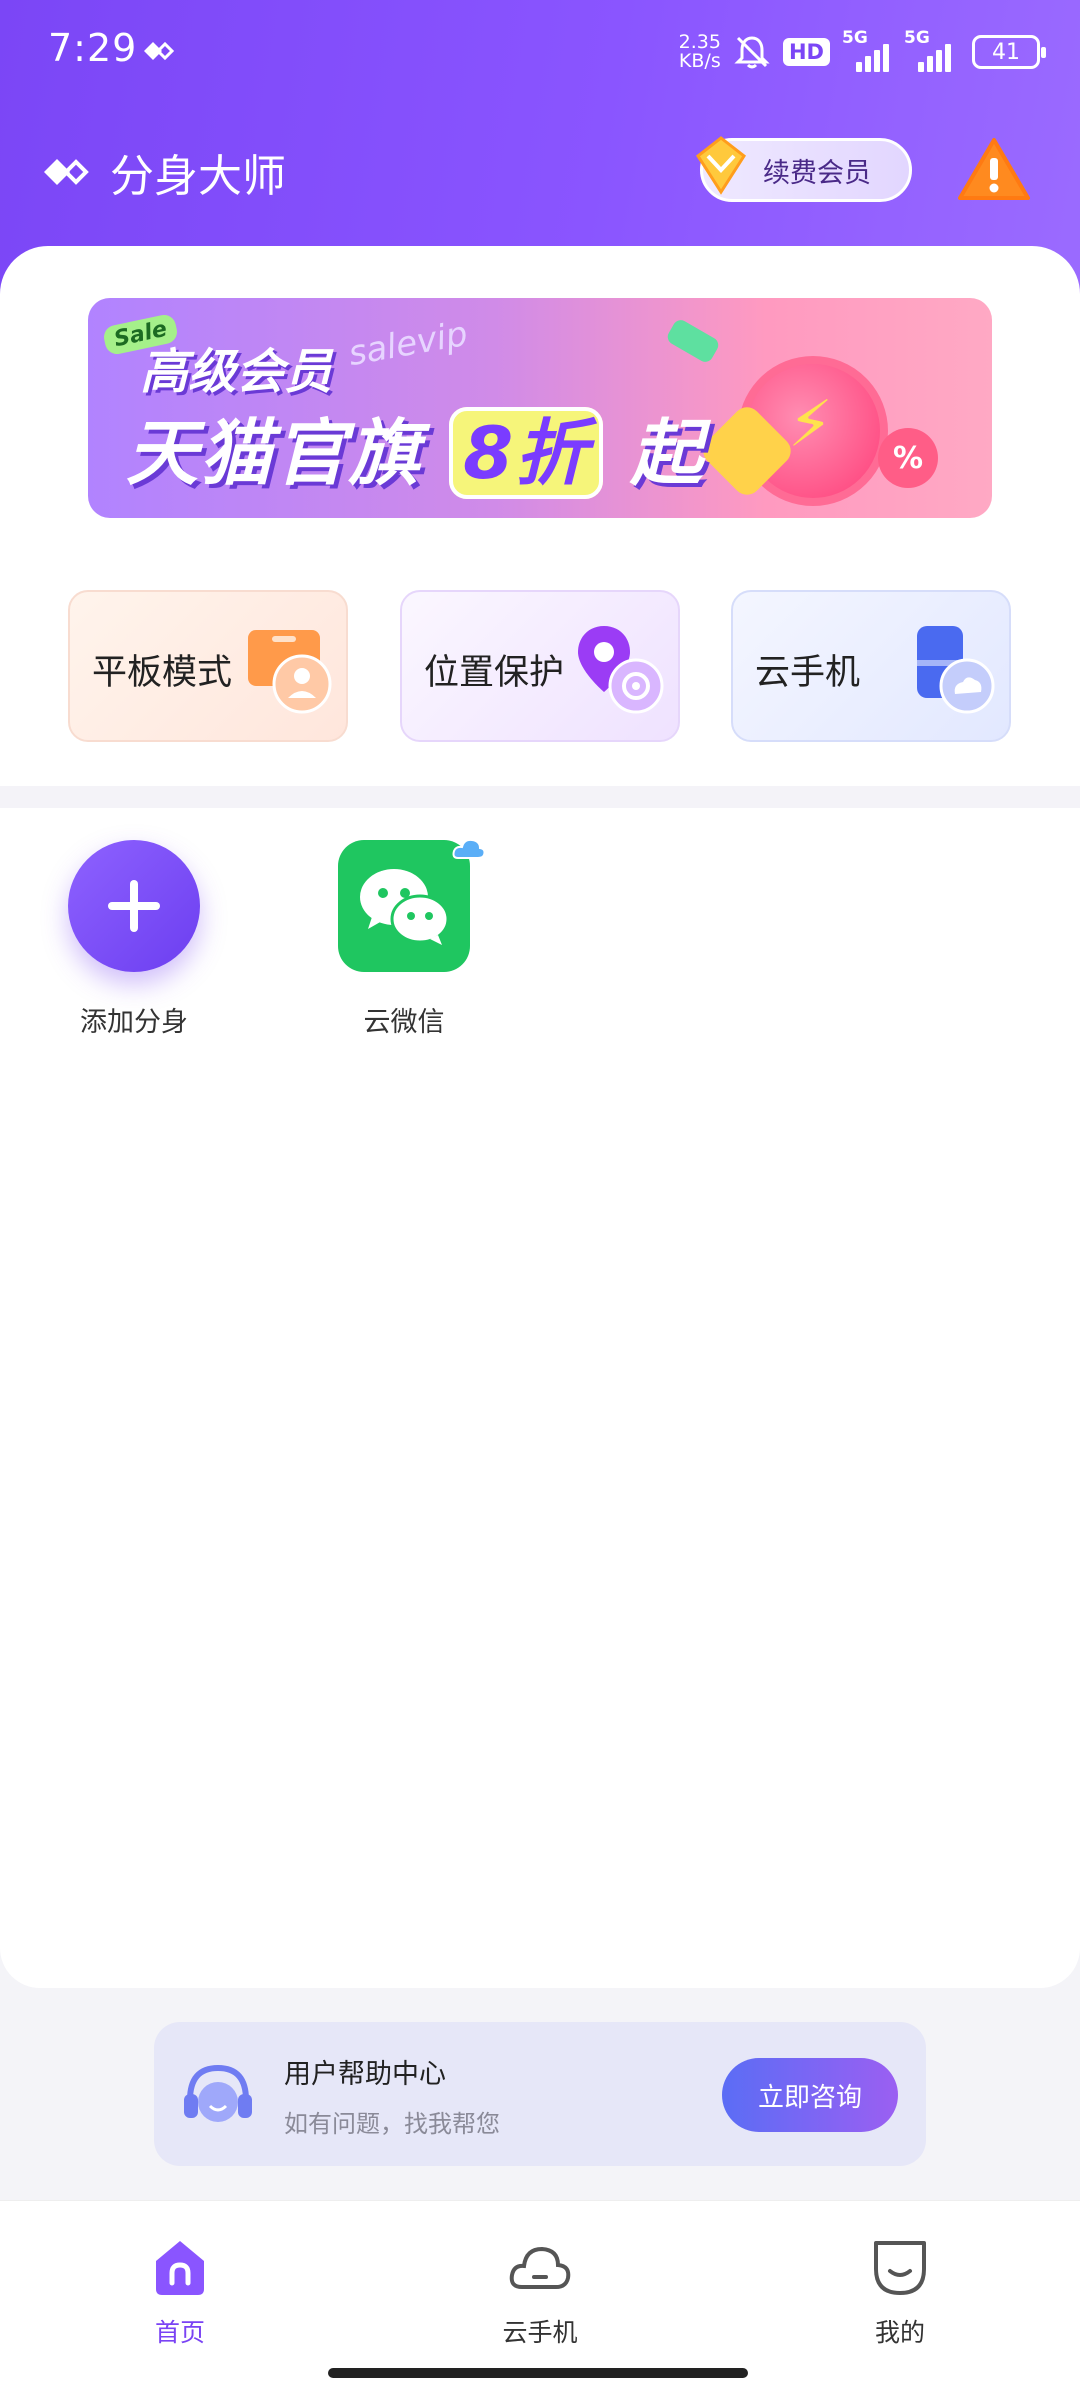 The image size is (1080, 2400). I want to click on feature-label: 云手机, so click(808, 673).